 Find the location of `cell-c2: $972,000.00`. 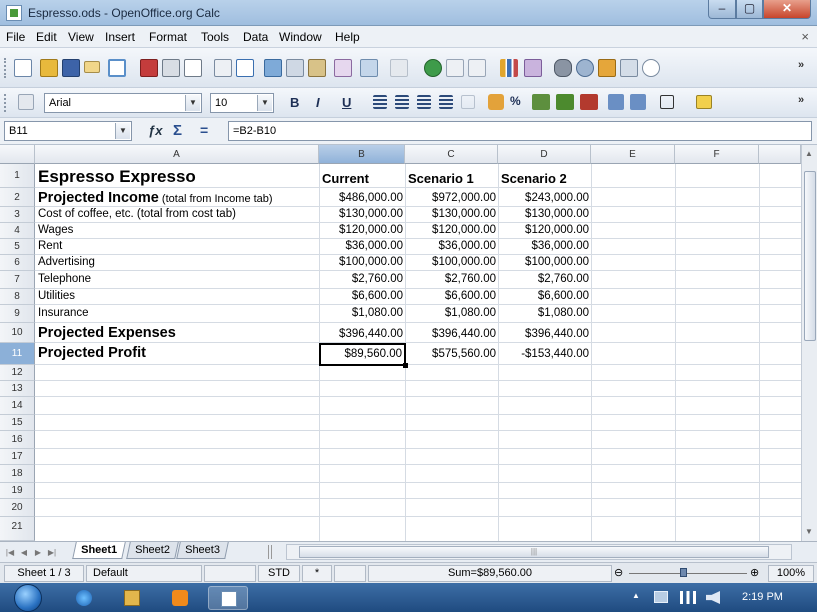

cell-c2: $972,000.00 is located at coordinates (450, 198).